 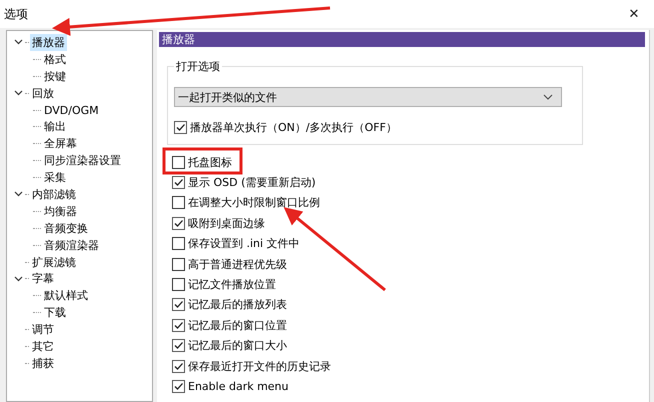 What do you see at coordinates (54, 194) in the screenshot?
I see `tree-item: 内部滤镜` at bounding box center [54, 194].